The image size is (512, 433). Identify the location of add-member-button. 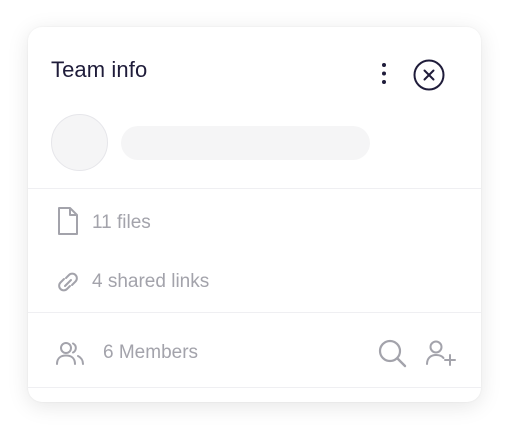
(441, 355).